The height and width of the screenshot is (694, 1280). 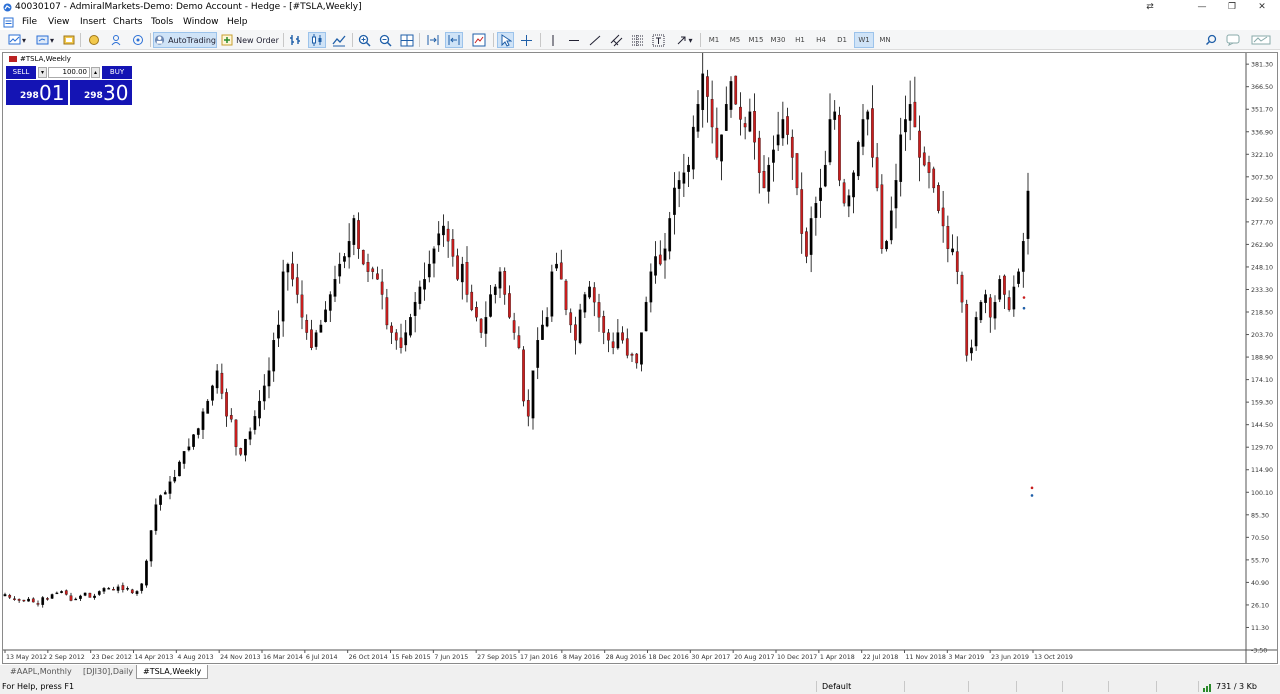 I want to click on x-tick-label: 3 Mar 2019, so click(x=966, y=657).